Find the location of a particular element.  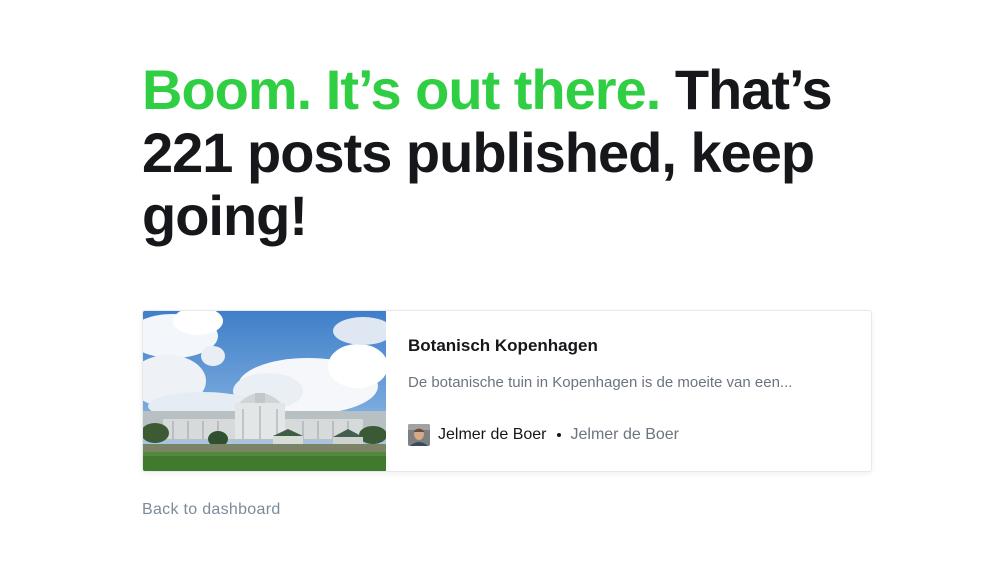

author-name: Jelmer de Boer is located at coordinates (492, 435).